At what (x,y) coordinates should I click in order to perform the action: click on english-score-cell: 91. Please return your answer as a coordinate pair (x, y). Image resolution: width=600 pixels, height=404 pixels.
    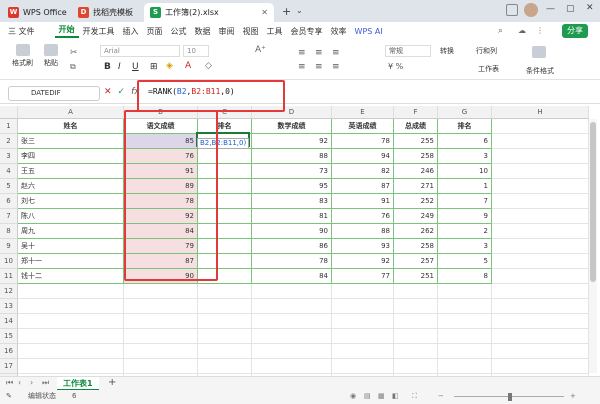
    Looking at the image, I should click on (363, 201).